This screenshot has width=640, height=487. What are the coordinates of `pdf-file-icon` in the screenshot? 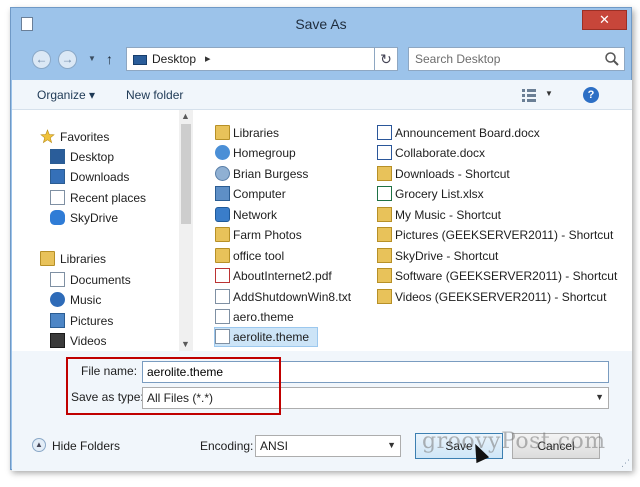 It's located at (222, 275).